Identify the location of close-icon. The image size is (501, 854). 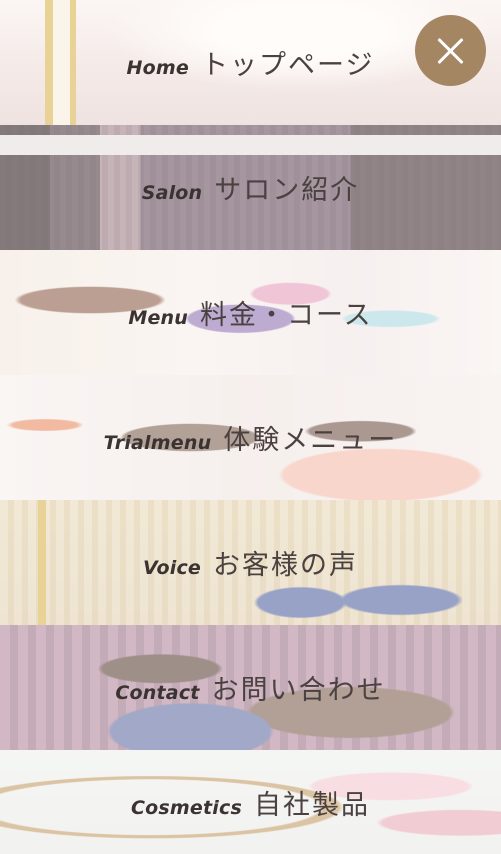
(451, 51).